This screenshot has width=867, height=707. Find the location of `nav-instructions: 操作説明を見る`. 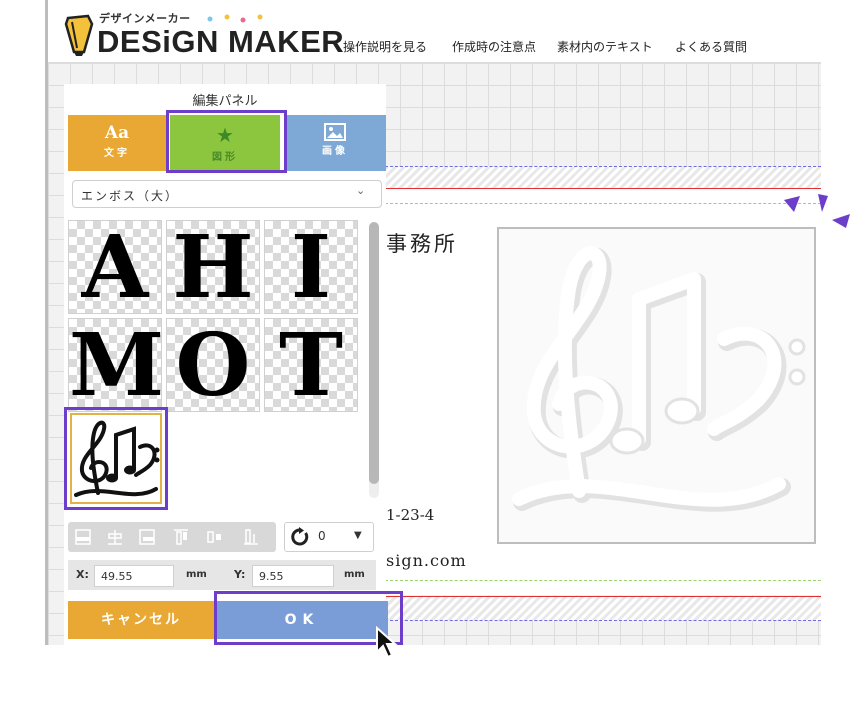

nav-instructions: 操作説明を見る is located at coordinates (385, 46).